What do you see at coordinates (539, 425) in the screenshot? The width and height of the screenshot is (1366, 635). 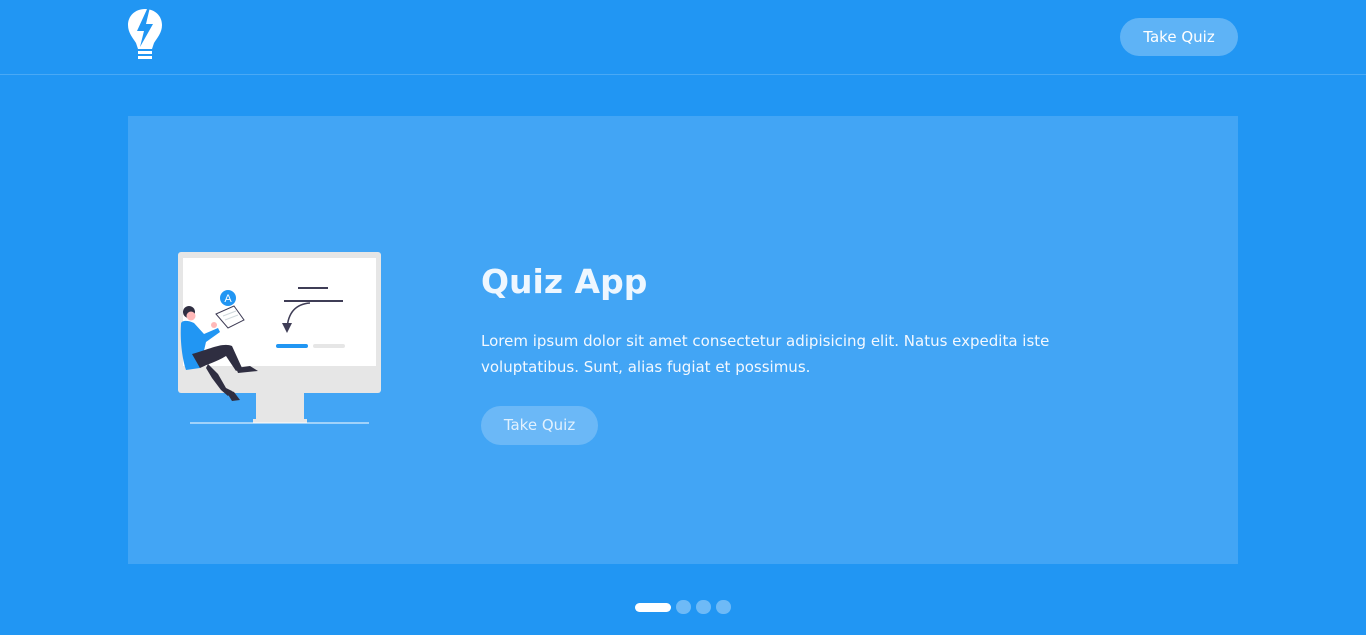 I see `take-quiz-slide-button: Take Quiz` at bounding box center [539, 425].